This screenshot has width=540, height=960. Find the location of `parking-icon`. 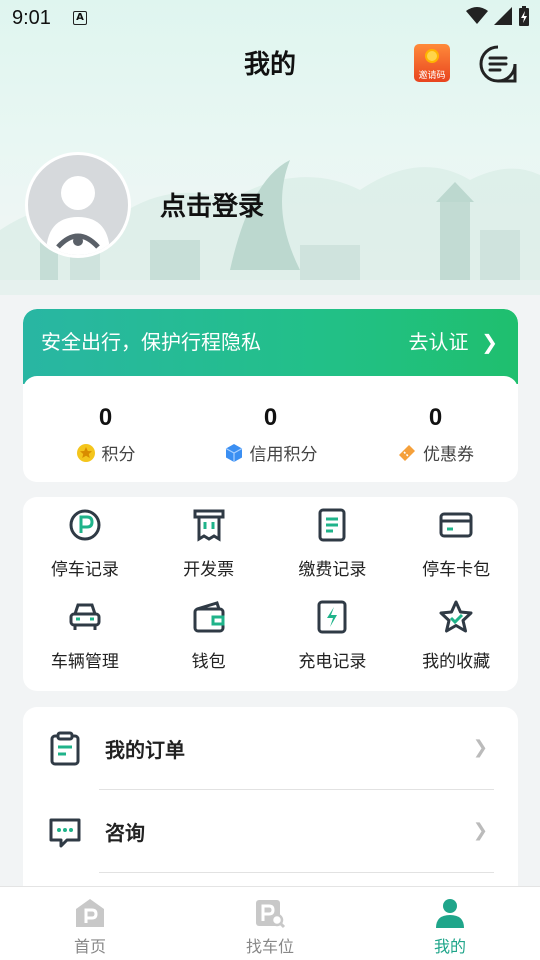

parking-icon is located at coordinates (85, 525).